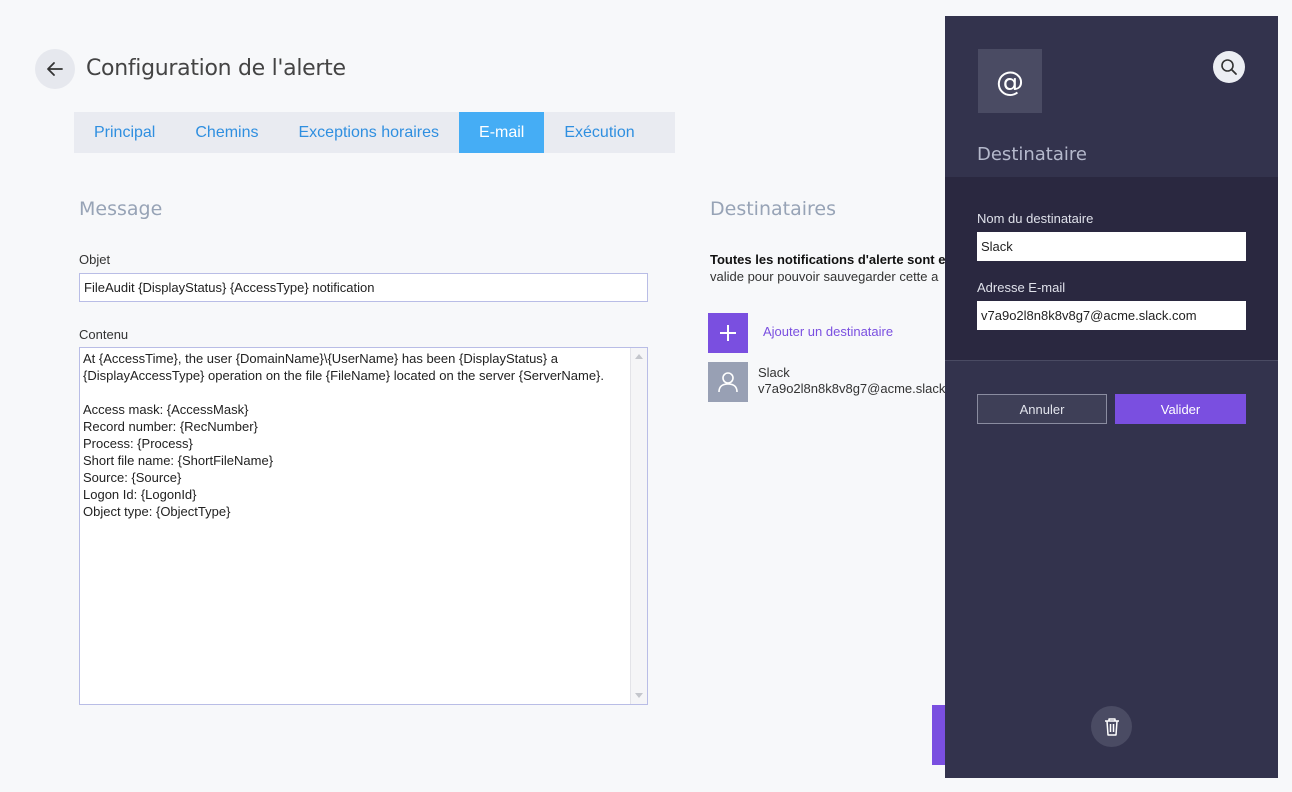 This screenshot has height=792, width=1292. What do you see at coordinates (828, 331) in the screenshot?
I see `add-recipient-link: Ajouter un destinataire` at bounding box center [828, 331].